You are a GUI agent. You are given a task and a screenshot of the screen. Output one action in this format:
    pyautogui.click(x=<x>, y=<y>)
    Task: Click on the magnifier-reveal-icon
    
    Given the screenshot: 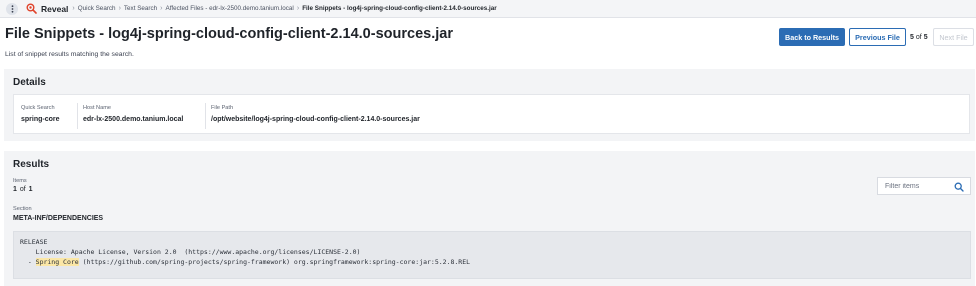 What is the action you would take?
    pyautogui.click(x=31, y=9)
    